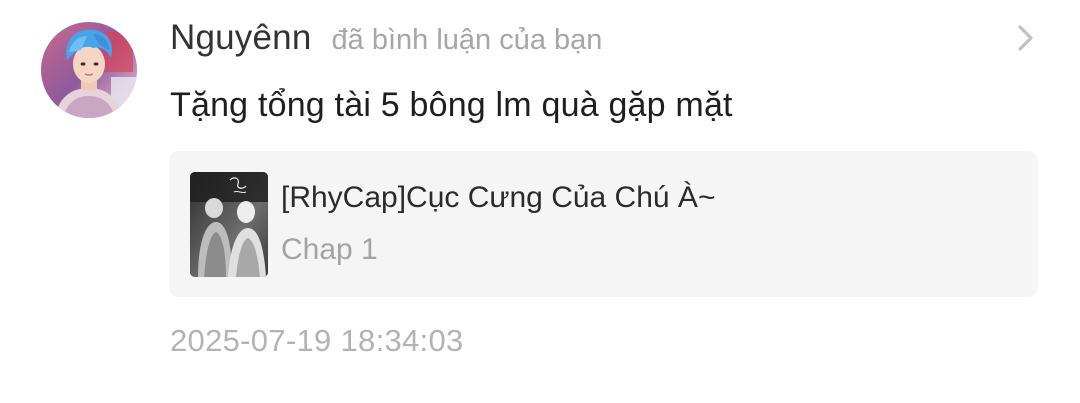 The height and width of the screenshot is (403, 1080). What do you see at coordinates (241, 38) in the screenshot?
I see `username: Nguyênn` at bounding box center [241, 38].